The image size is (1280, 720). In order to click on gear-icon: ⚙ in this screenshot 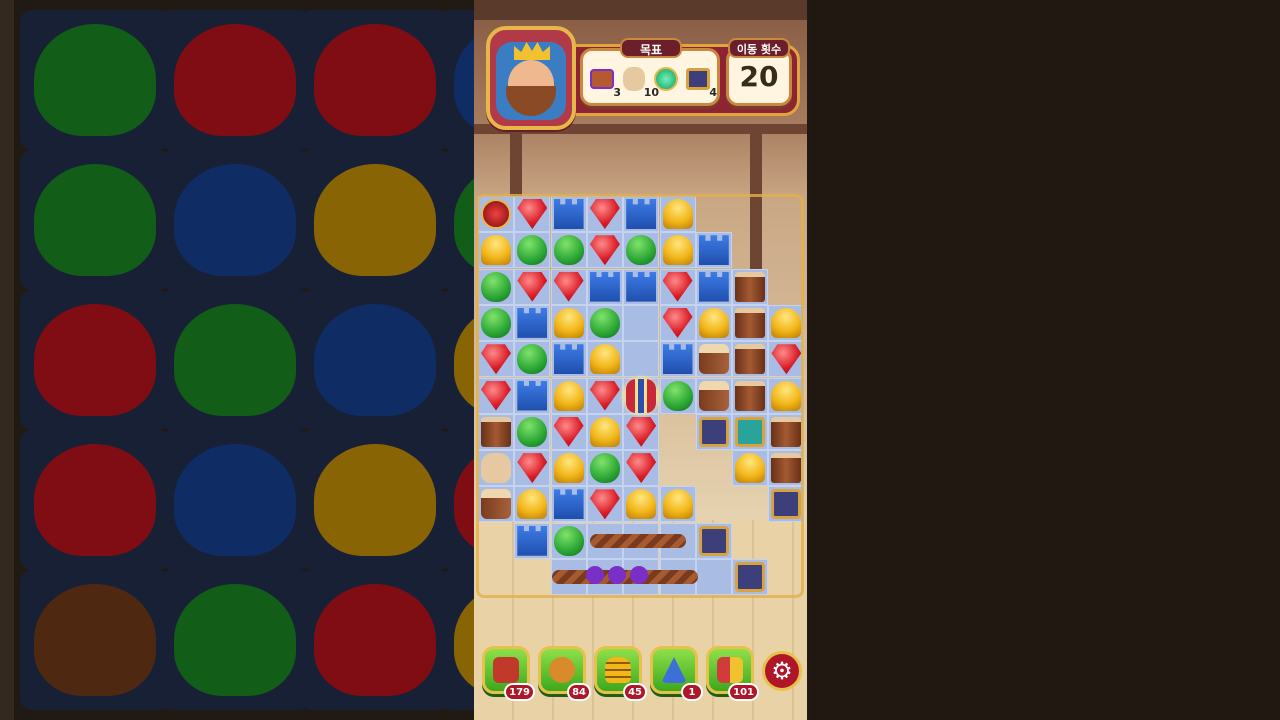, I will do `click(782, 671)`.